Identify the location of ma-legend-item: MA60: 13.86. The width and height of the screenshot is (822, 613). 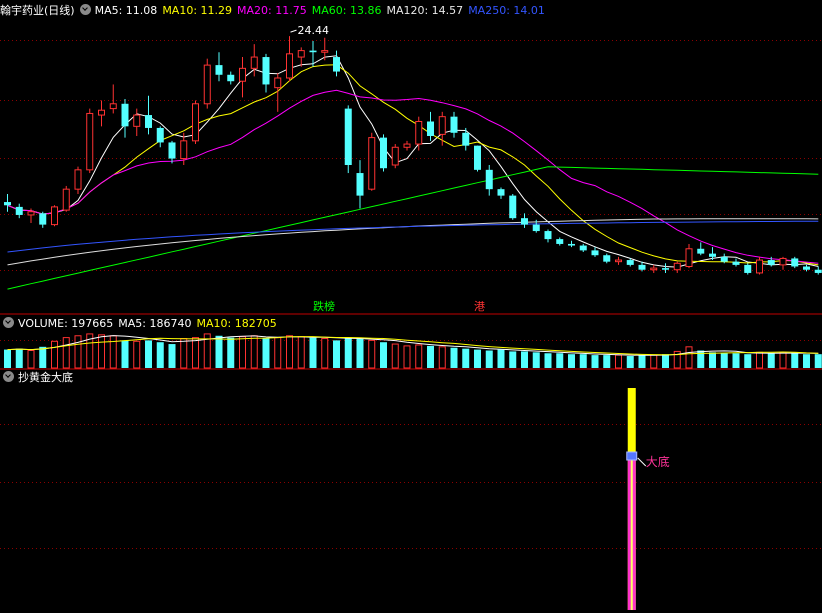
(346, 10).